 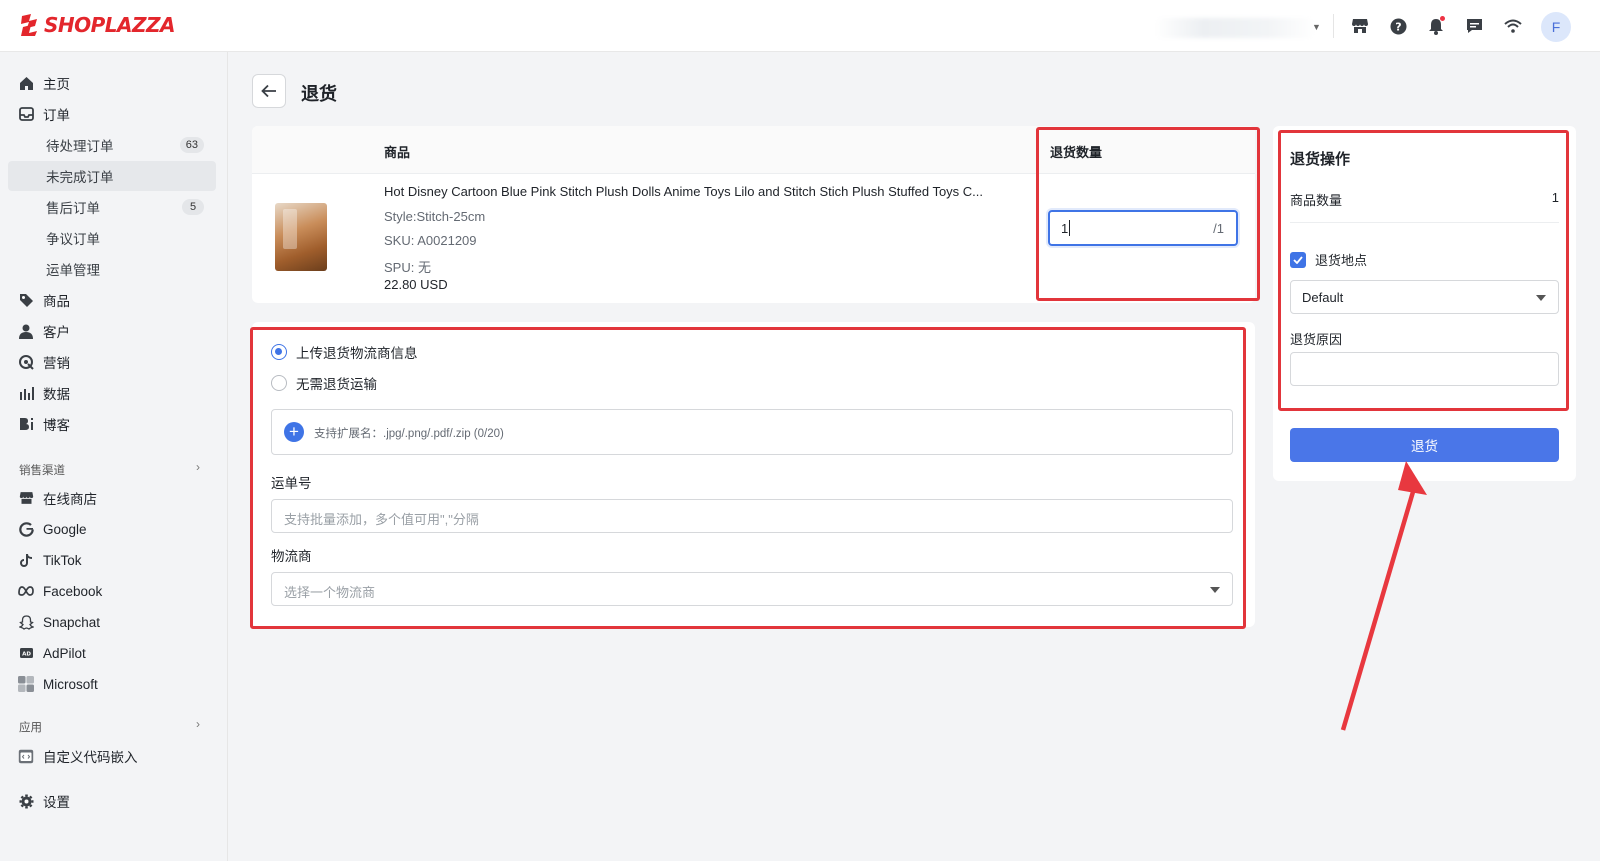 What do you see at coordinates (1436, 26) in the screenshot?
I see `bell-icon` at bounding box center [1436, 26].